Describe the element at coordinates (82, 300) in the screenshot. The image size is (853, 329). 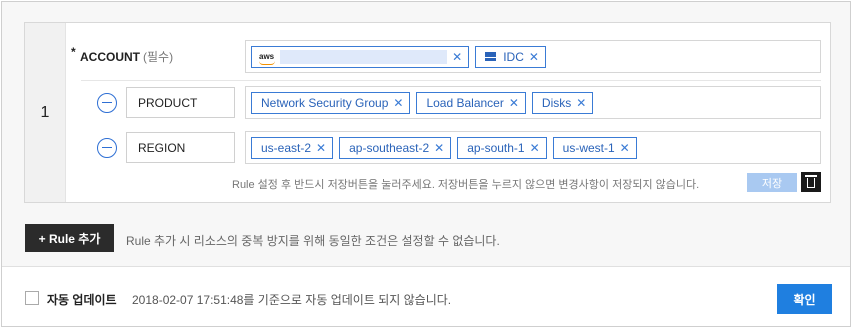
I see `auto-update-label: 자동 업데이트` at that location.